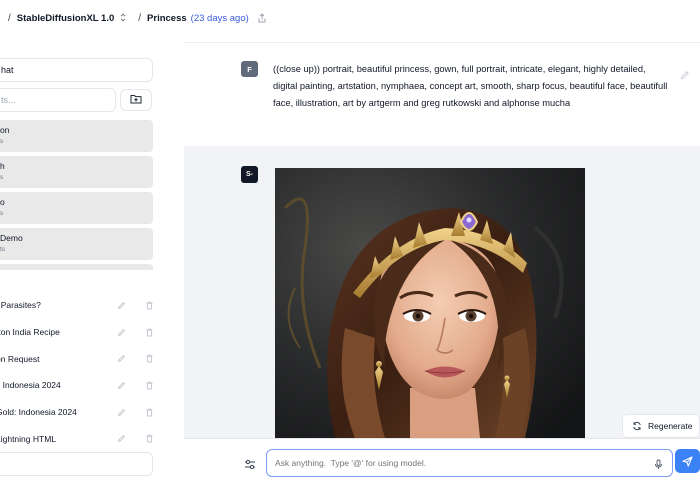 The height and width of the screenshot is (500, 700). What do you see at coordinates (5, 130) in the screenshot?
I see `model-item-name: on` at bounding box center [5, 130].